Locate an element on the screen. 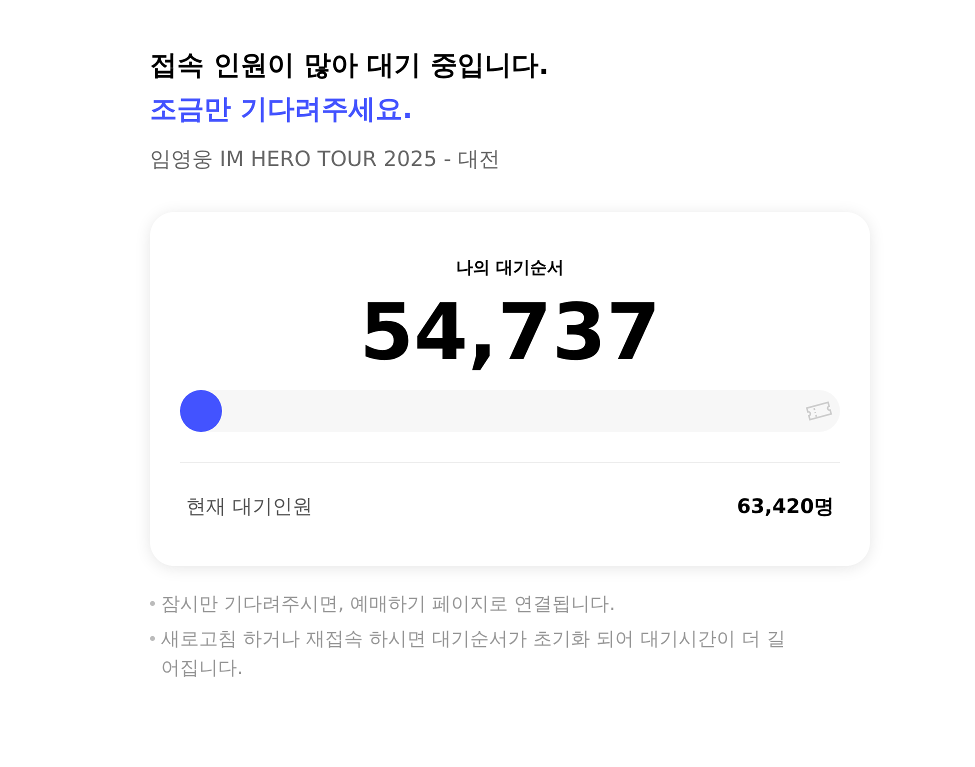 The image size is (975, 767). note-text: 새로고침 하거나 재접속 하시면 대기순서가 초기화 되어 대기시간이 더 길어집니다. is located at coordinates (473, 654).